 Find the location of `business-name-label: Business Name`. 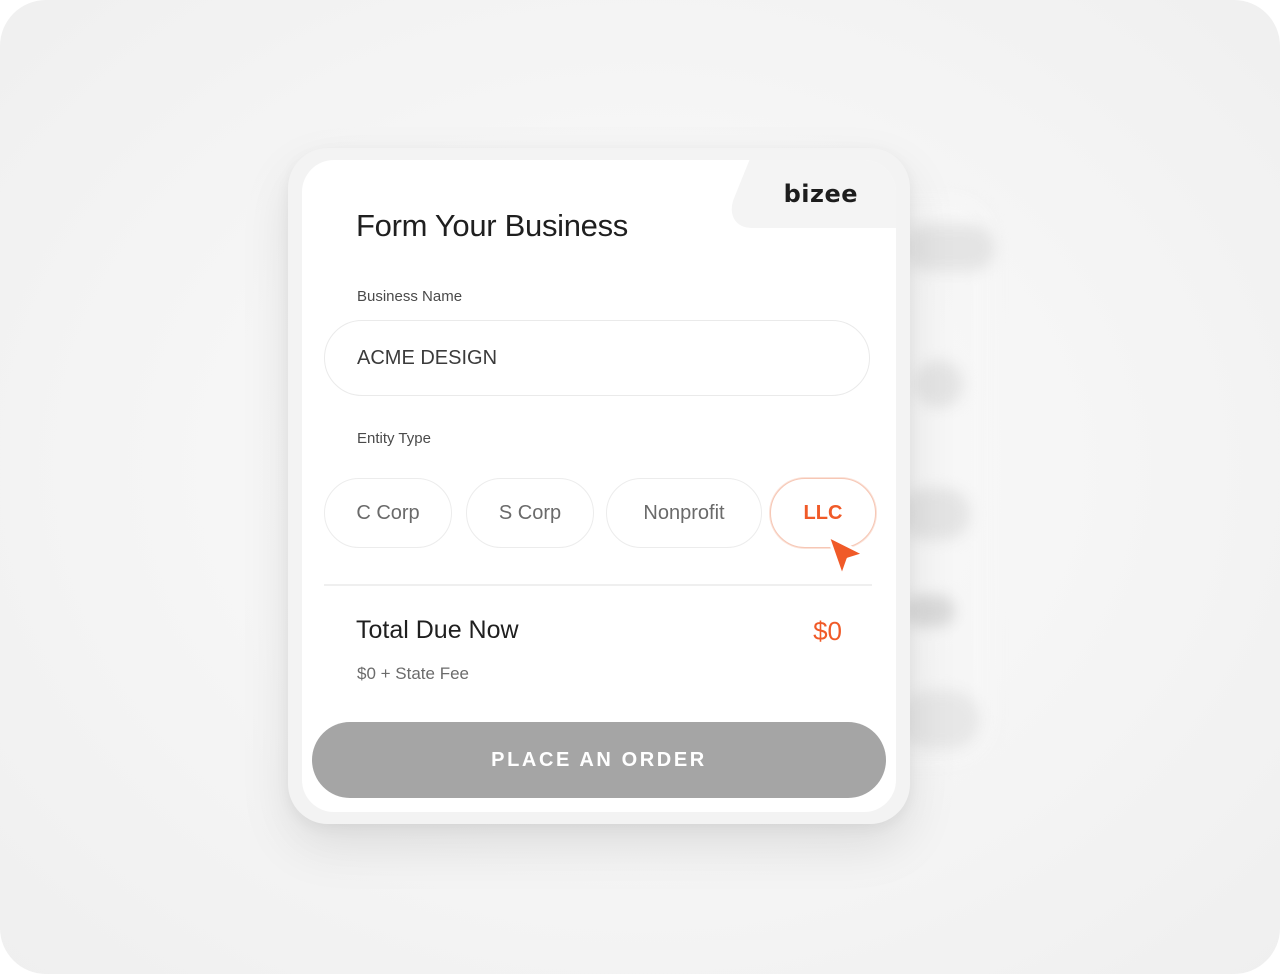

business-name-label: Business Name is located at coordinates (410, 296).